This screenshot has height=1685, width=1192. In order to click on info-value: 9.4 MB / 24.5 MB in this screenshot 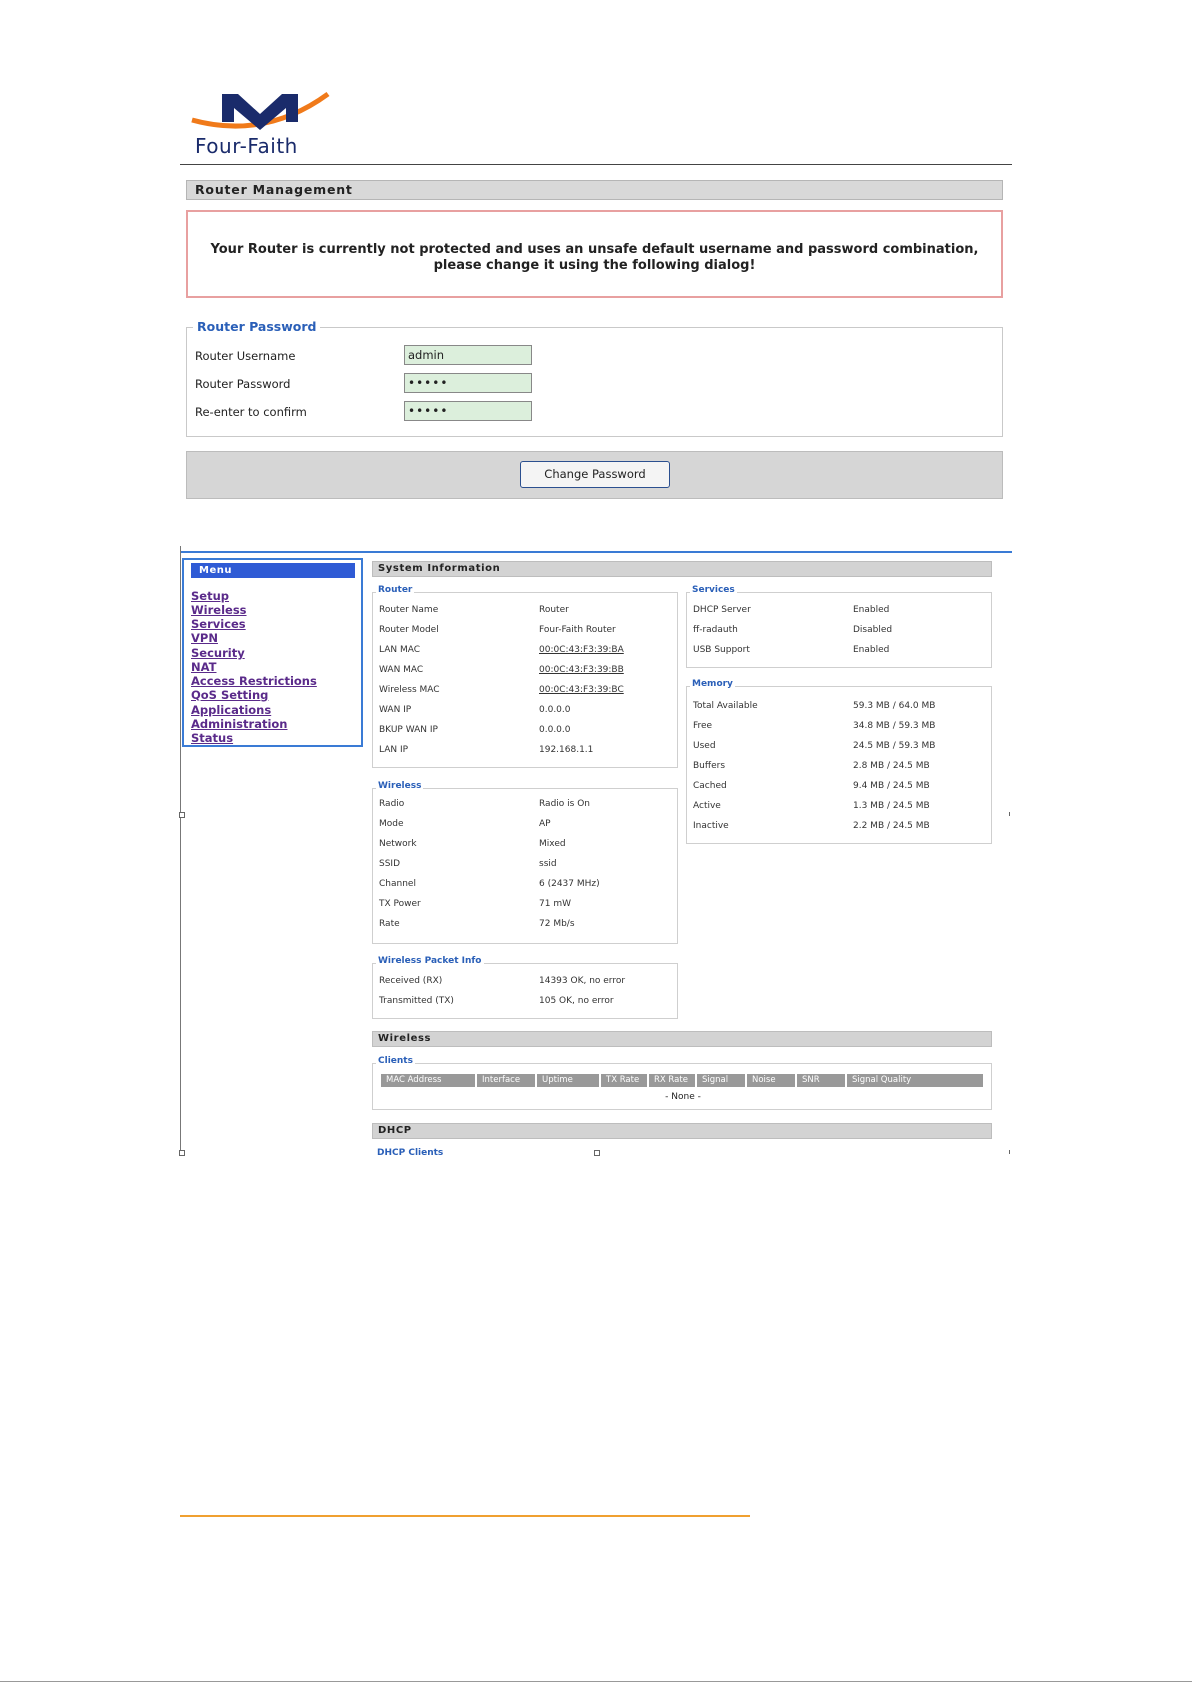, I will do `click(891, 786)`.